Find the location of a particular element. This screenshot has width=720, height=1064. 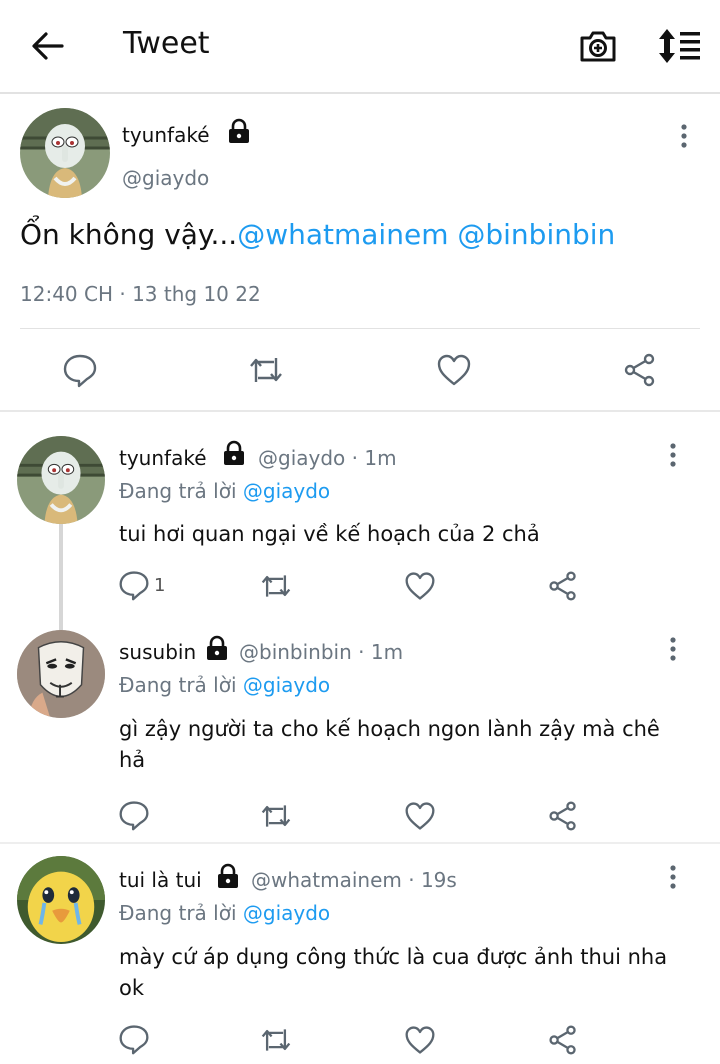

reply-count: 1 is located at coordinates (160, 585).